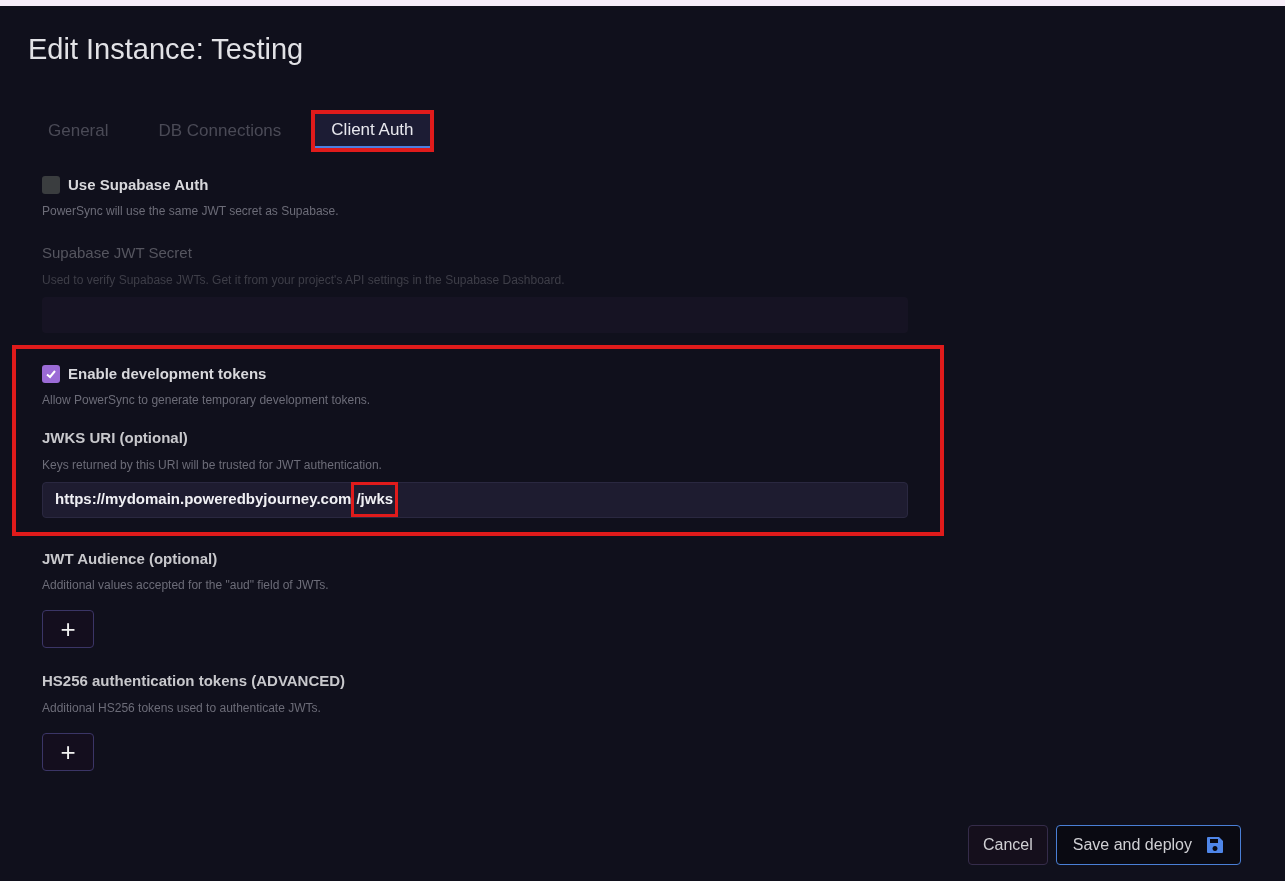 This screenshot has width=1285, height=881. Describe the element at coordinates (130, 558) in the screenshot. I see `list-label: JWT Audience (optional)` at that location.